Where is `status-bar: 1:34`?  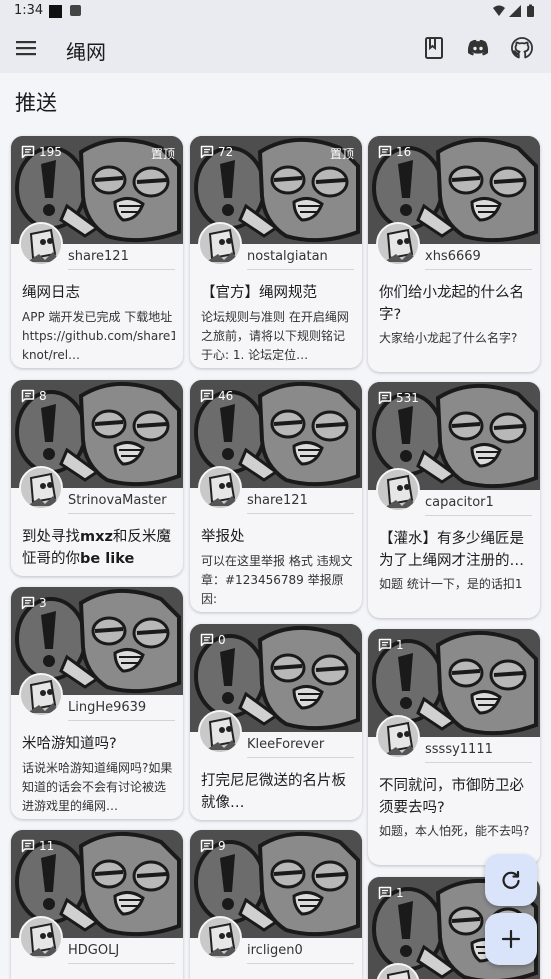
status-bar: 1:34 is located at coordinates (275, 12).